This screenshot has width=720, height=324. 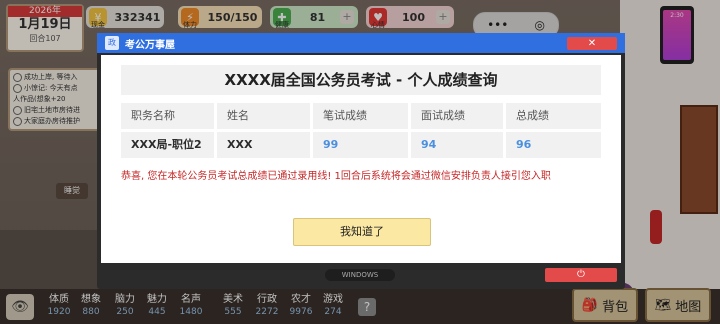 I want to click on power-button: ⏻, so click(x=581, y=275).